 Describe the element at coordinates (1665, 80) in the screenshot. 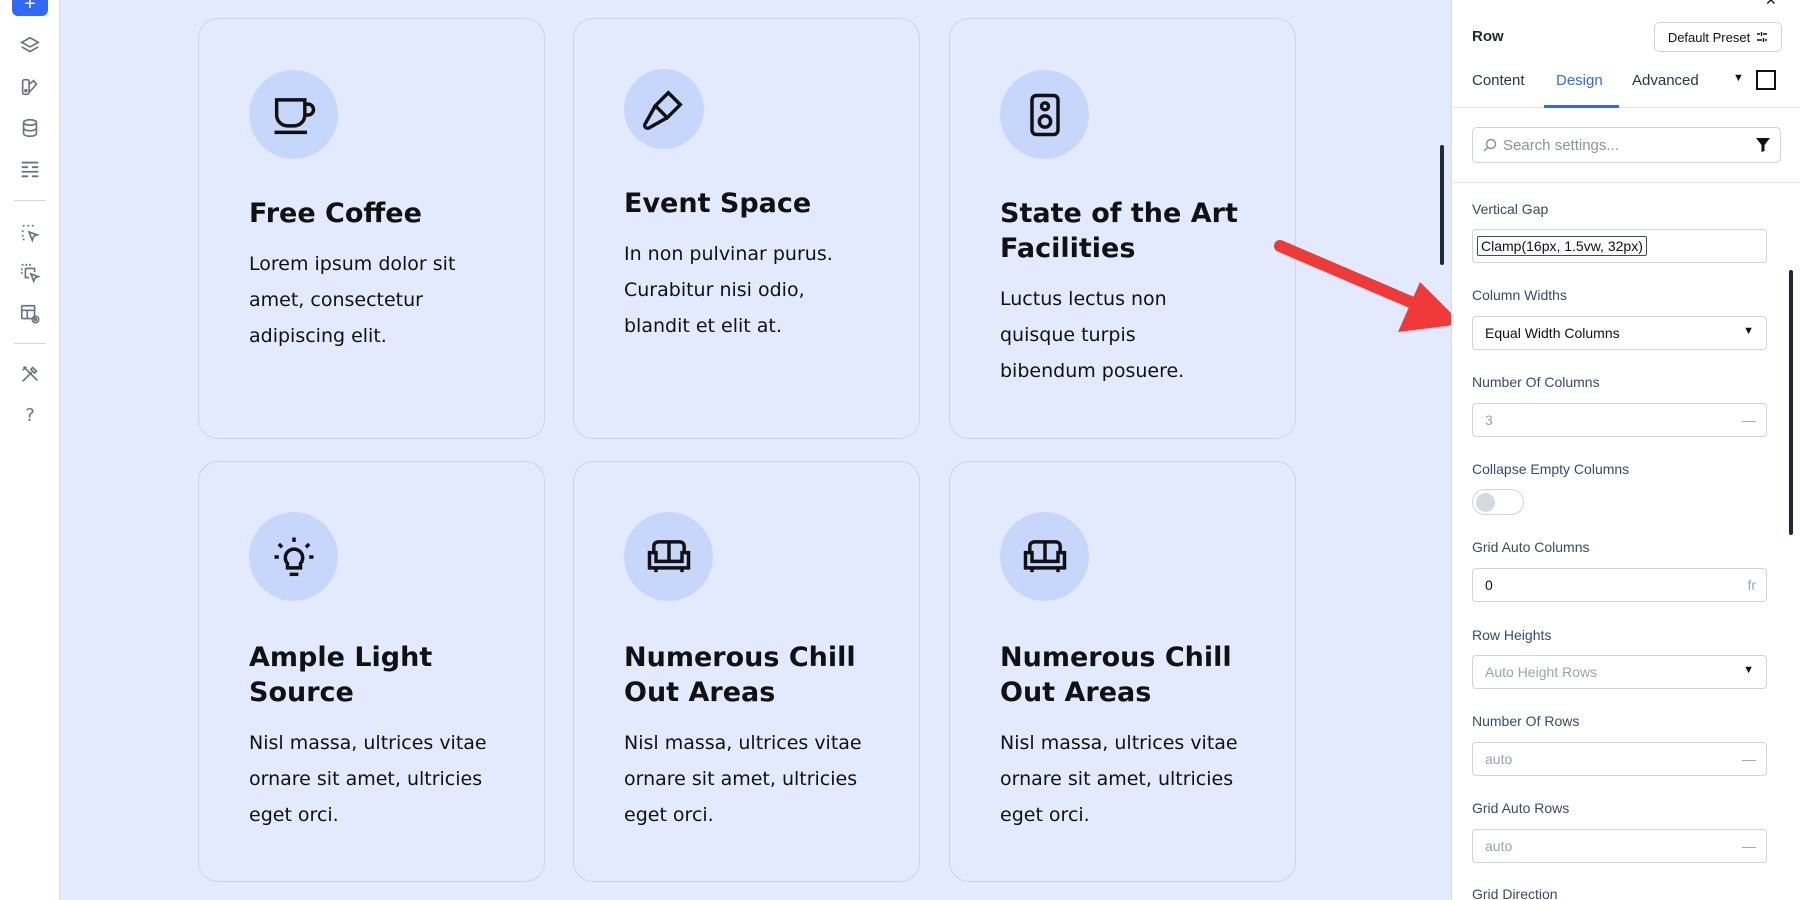

I see `tab-advanced: Advanced` at that location.